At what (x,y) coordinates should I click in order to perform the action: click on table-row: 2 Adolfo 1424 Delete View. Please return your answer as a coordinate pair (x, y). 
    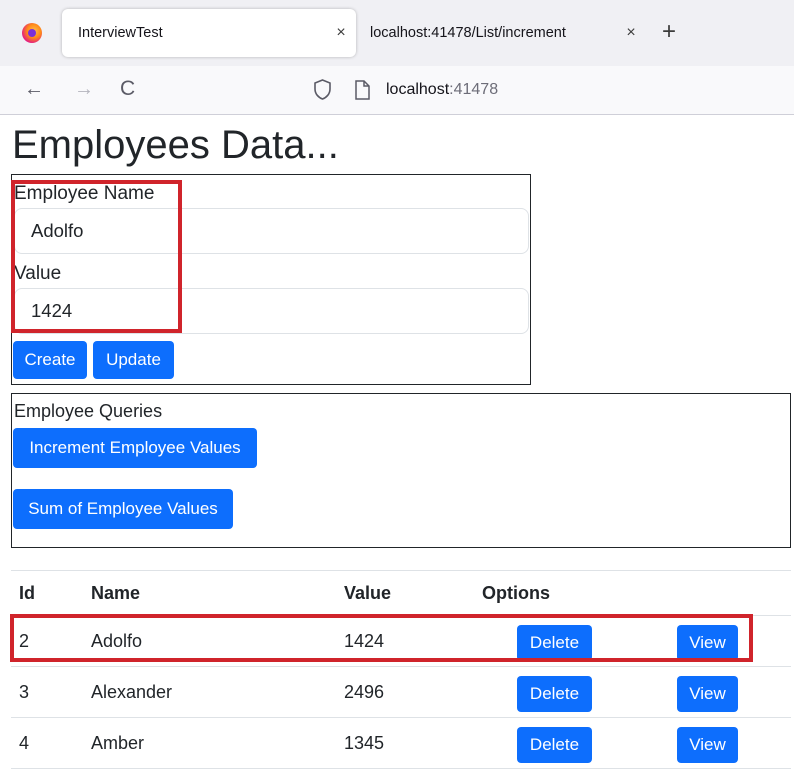
    Looking at the image, I should click on (401, 641).